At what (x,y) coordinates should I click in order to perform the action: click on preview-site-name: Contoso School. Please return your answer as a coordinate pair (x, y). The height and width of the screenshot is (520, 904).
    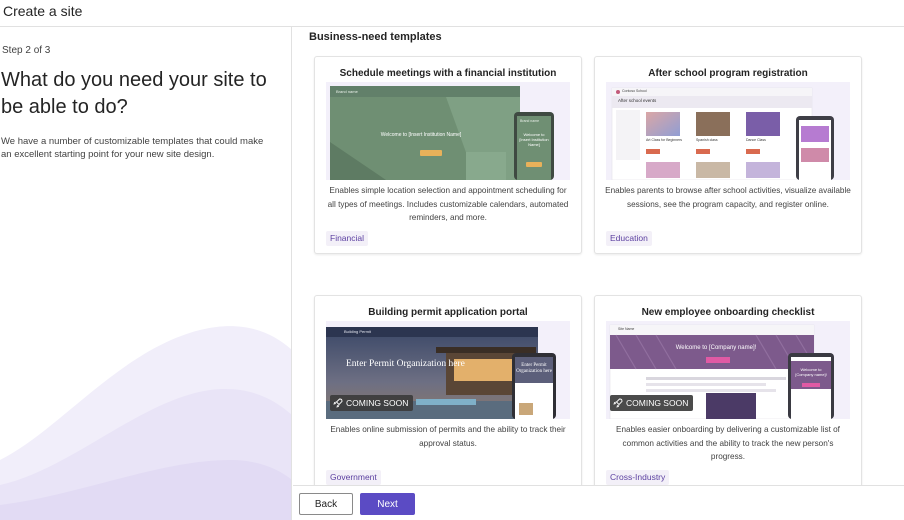
    Looking at the image, I should click on (634, 91).